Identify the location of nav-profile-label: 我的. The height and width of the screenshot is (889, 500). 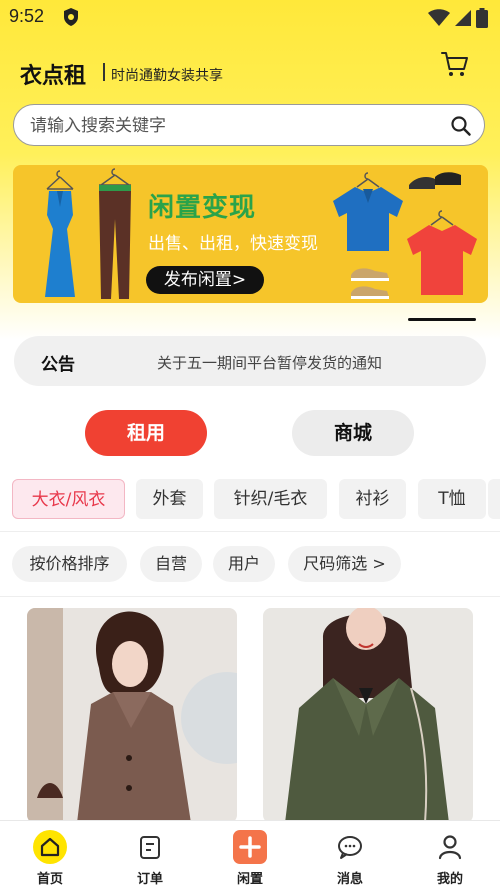
(449, 879).